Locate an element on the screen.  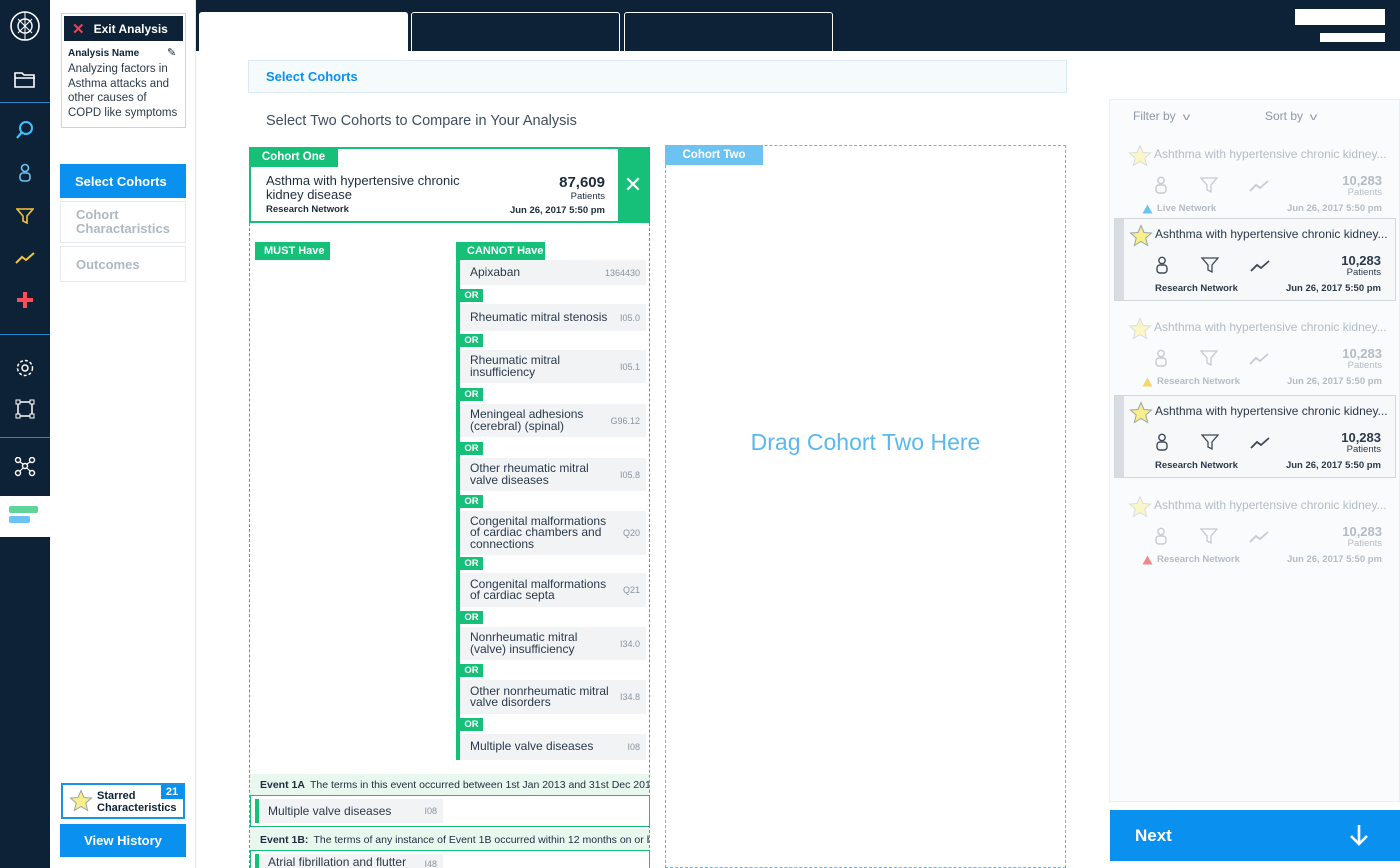
cohort-one-patients-label: Patients is located at coordinates (587, 196).